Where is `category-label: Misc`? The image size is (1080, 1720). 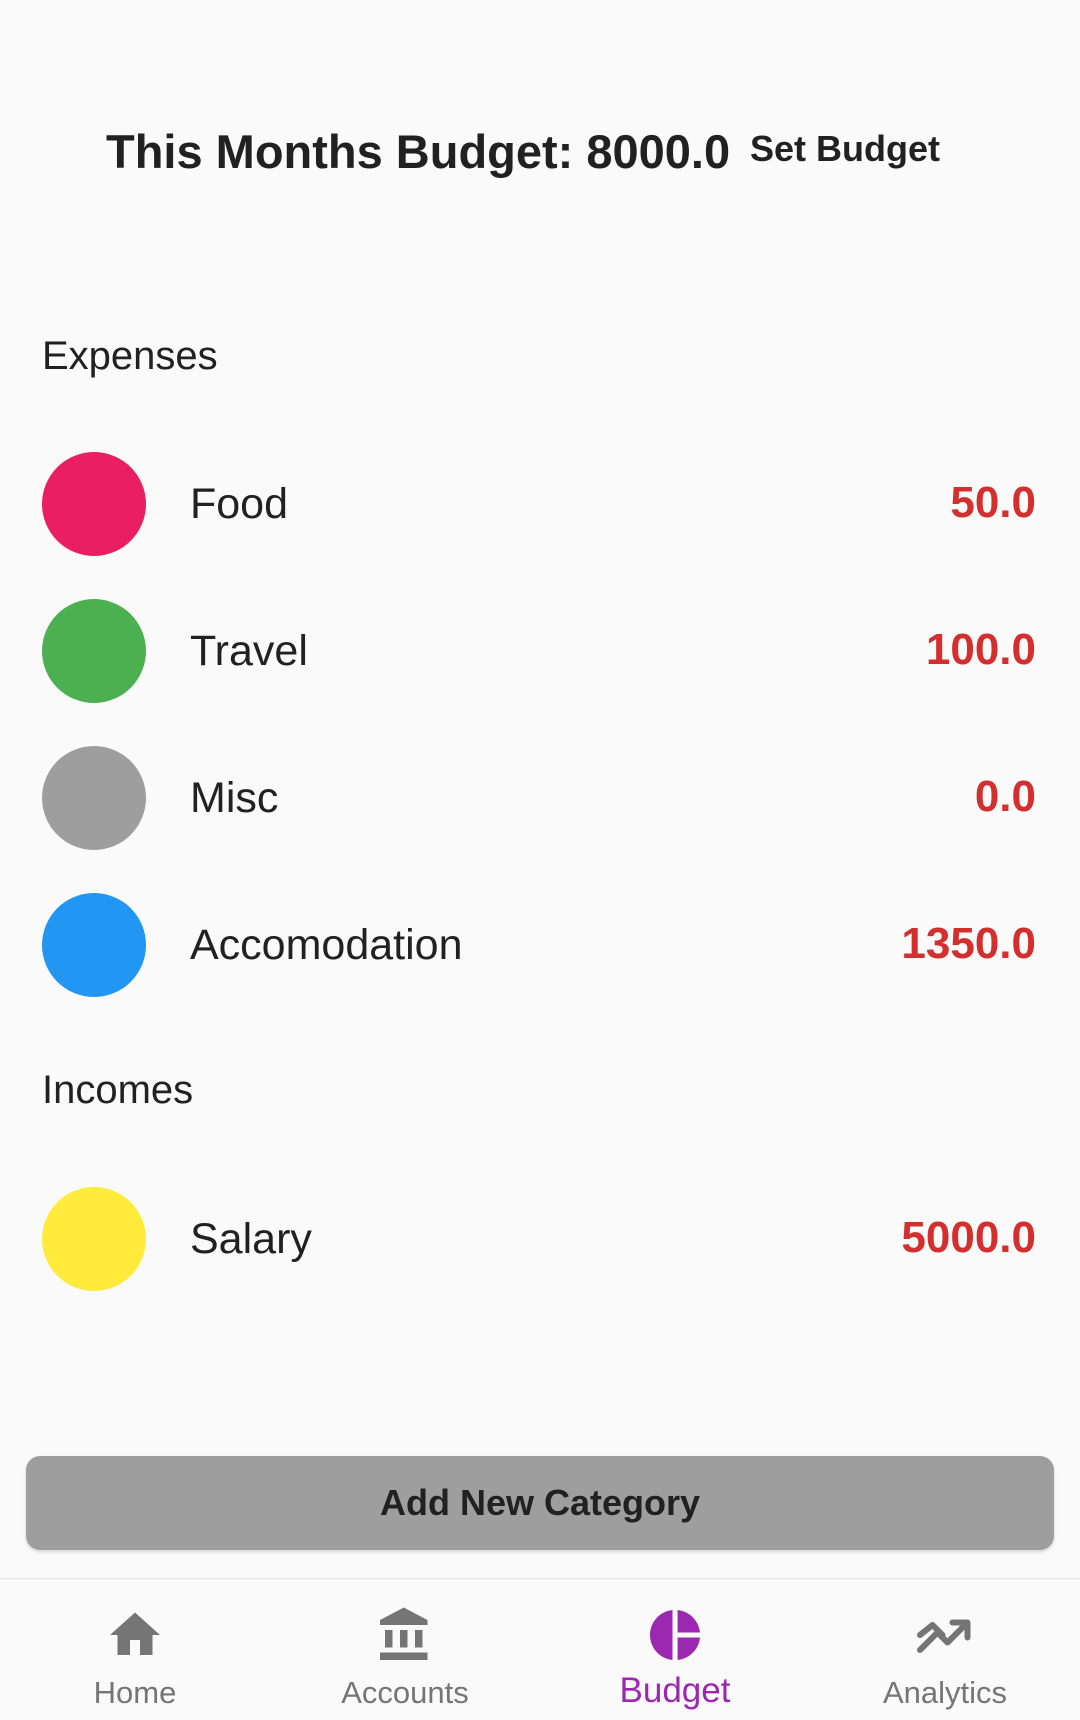
category-label: Misc is located at coordinates (234, 798).